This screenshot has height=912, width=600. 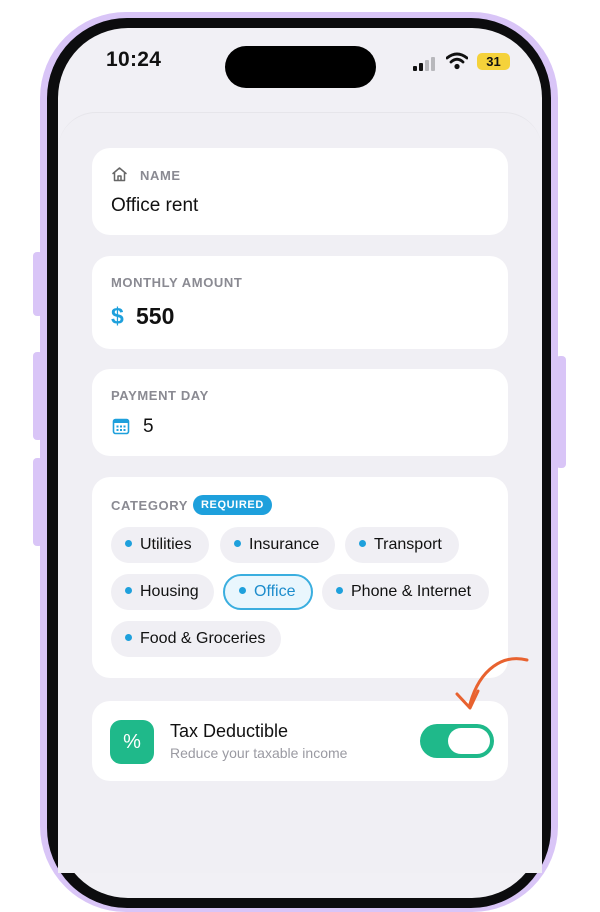 I want to click on chip-label: Insurance, so click(x=284, y=544).